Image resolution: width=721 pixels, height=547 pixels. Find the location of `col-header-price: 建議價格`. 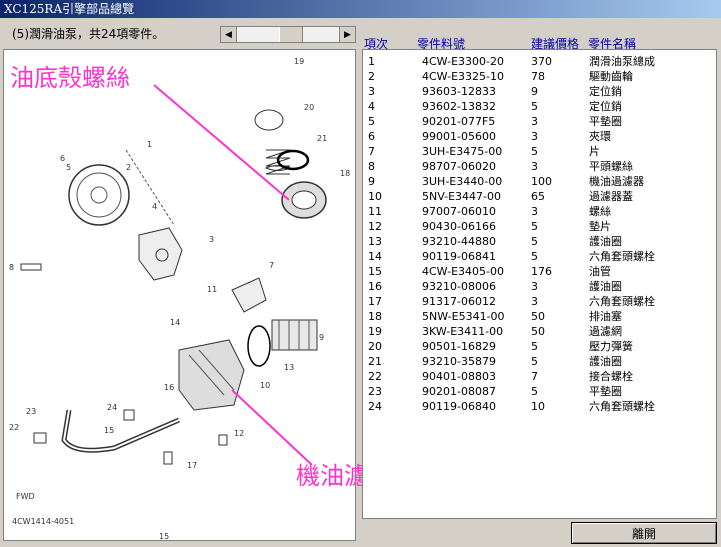

col-header-price: 建議價格 is located at coordinates (555, 44).